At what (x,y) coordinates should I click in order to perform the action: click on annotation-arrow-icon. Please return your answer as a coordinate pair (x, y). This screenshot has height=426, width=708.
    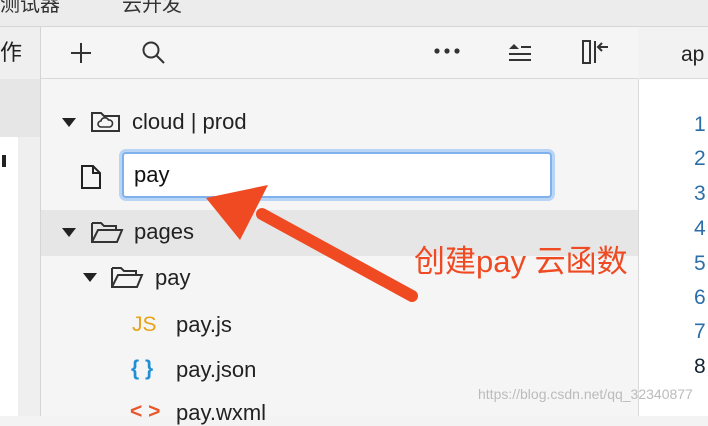
    Looking at the image, I should click on (312, 243).